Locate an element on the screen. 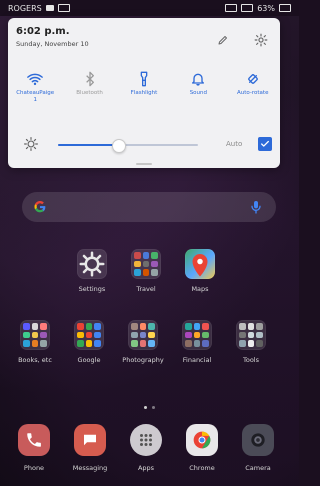 The height and width of the screenshot is (486, 320). dock-phone-label: Phone is located at coordinates (34, 468).